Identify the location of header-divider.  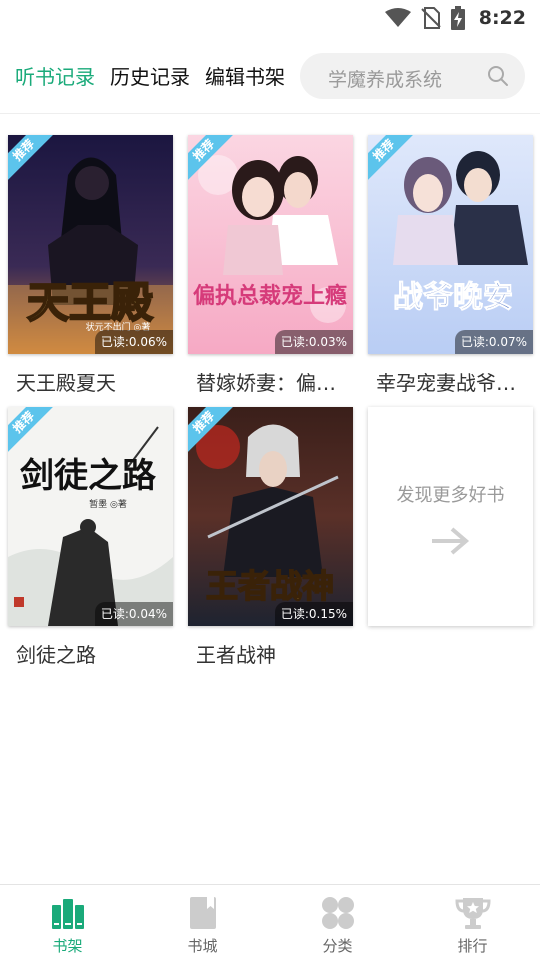
(270, 113).